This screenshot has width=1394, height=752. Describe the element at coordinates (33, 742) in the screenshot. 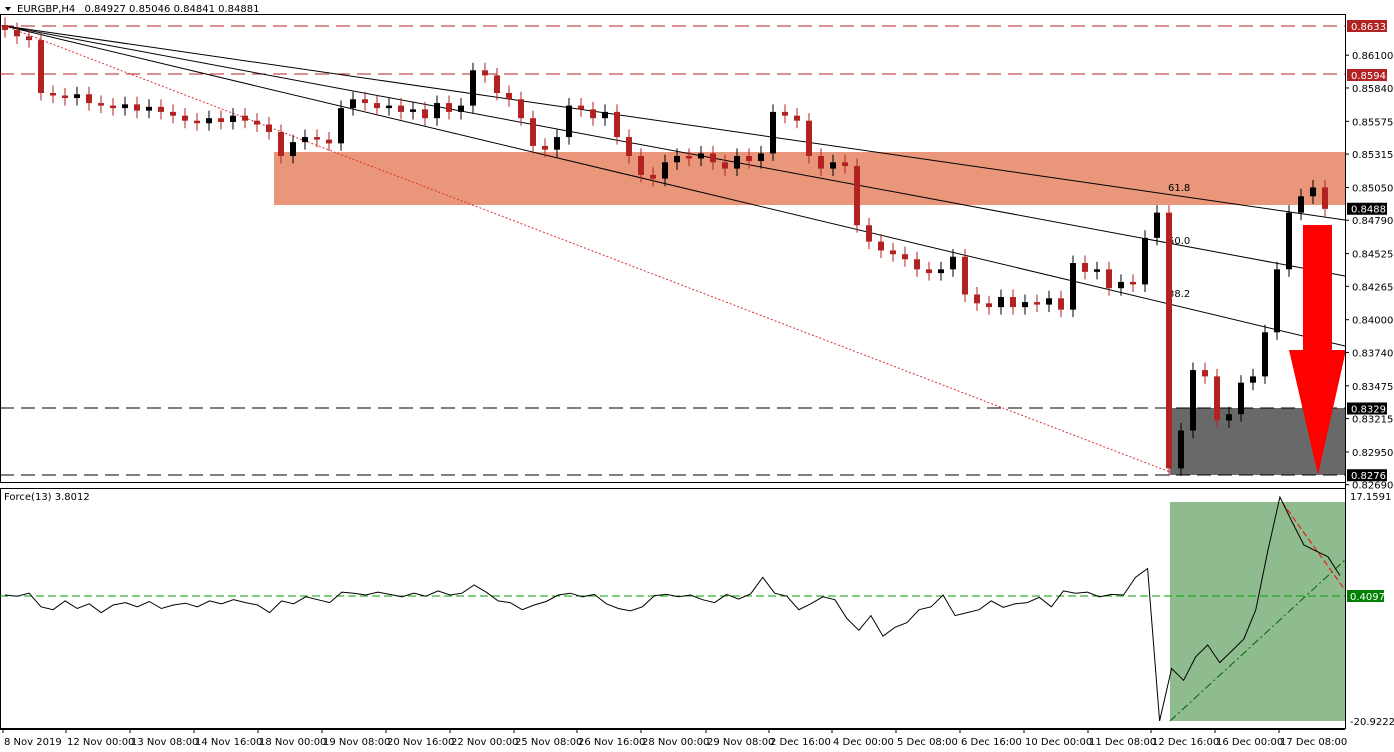

I see `time-tick-label: 8 Nov 2019` at that location.